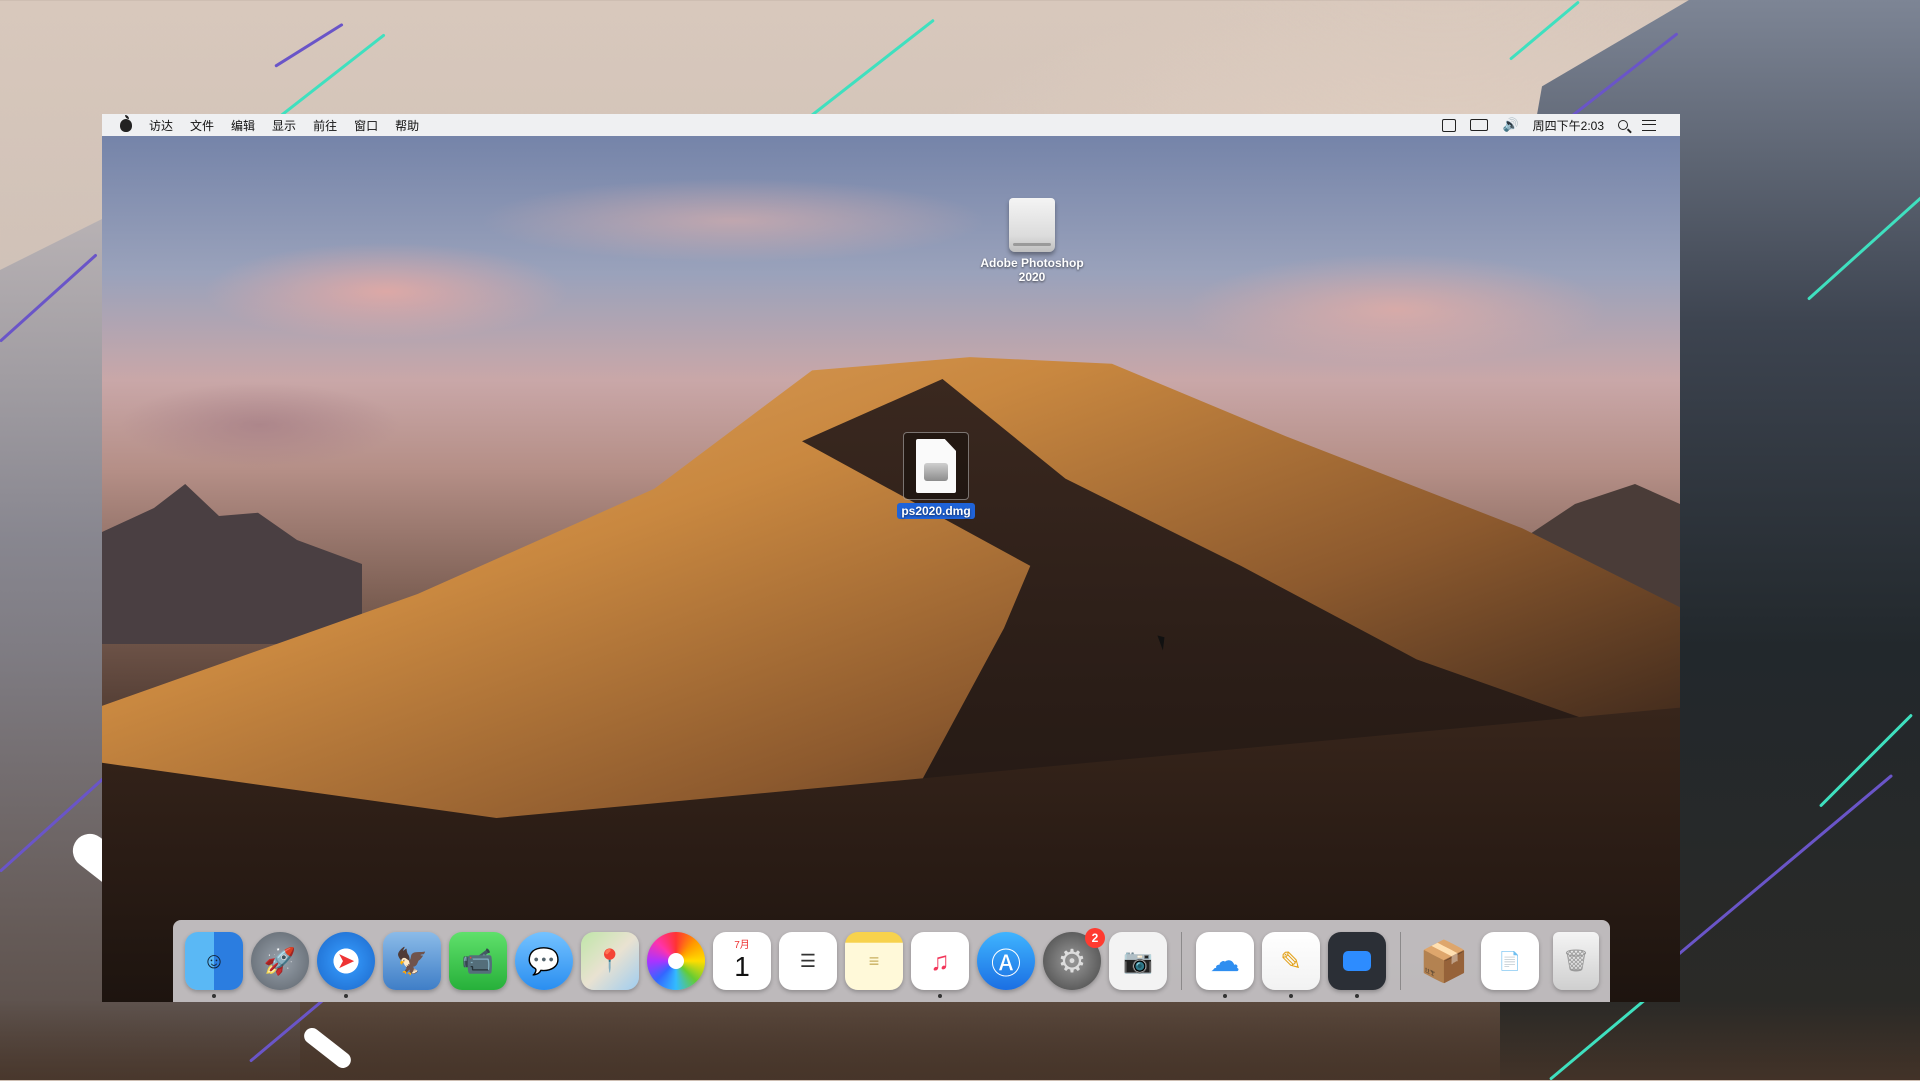 Image resolution: width=1920 pixels, height=1081 pixels. I want to click on calendar-day: 1, so click(742, 966).